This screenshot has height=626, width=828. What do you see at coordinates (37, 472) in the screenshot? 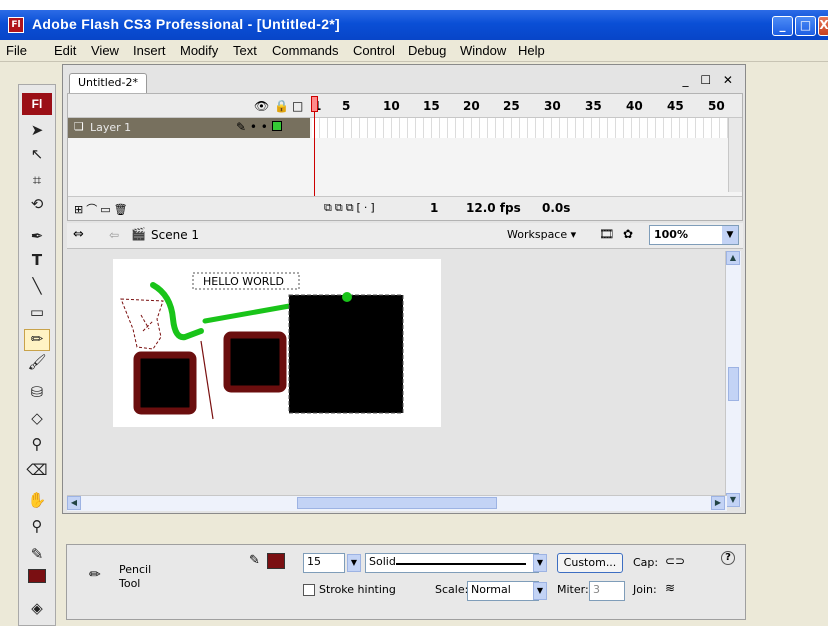
I see `eraser-tool-icon: ⌫` at bounding box center [37, 472].